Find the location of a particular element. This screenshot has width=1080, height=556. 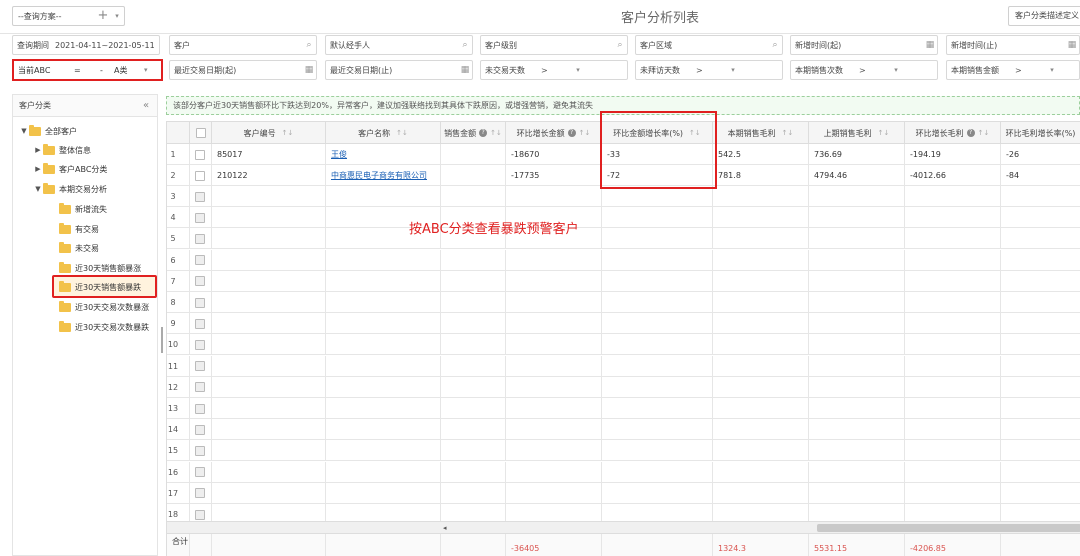

tree-item-sales-surge: 近30天销售额暴涨 is located at coordinates (100, 268).